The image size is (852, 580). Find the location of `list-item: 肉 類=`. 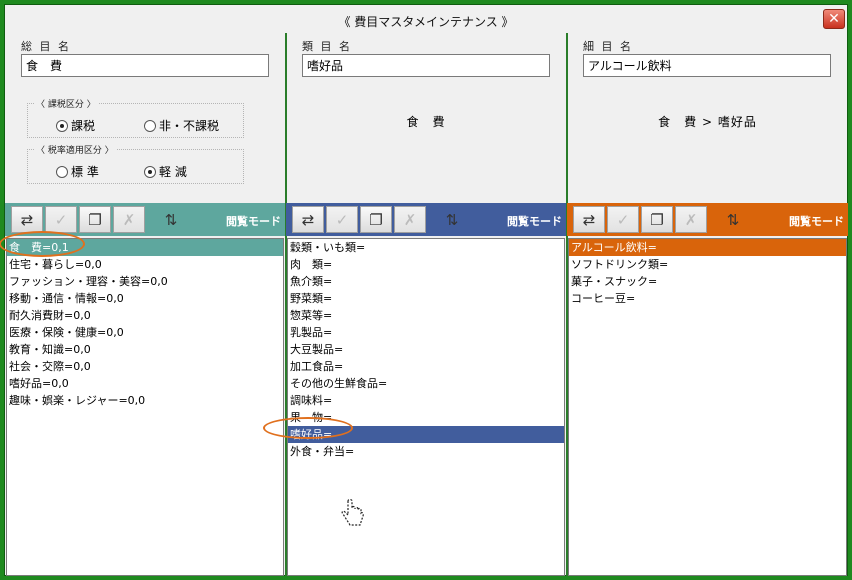

list-item: 肉 類= is located at coordinates (426, 264).